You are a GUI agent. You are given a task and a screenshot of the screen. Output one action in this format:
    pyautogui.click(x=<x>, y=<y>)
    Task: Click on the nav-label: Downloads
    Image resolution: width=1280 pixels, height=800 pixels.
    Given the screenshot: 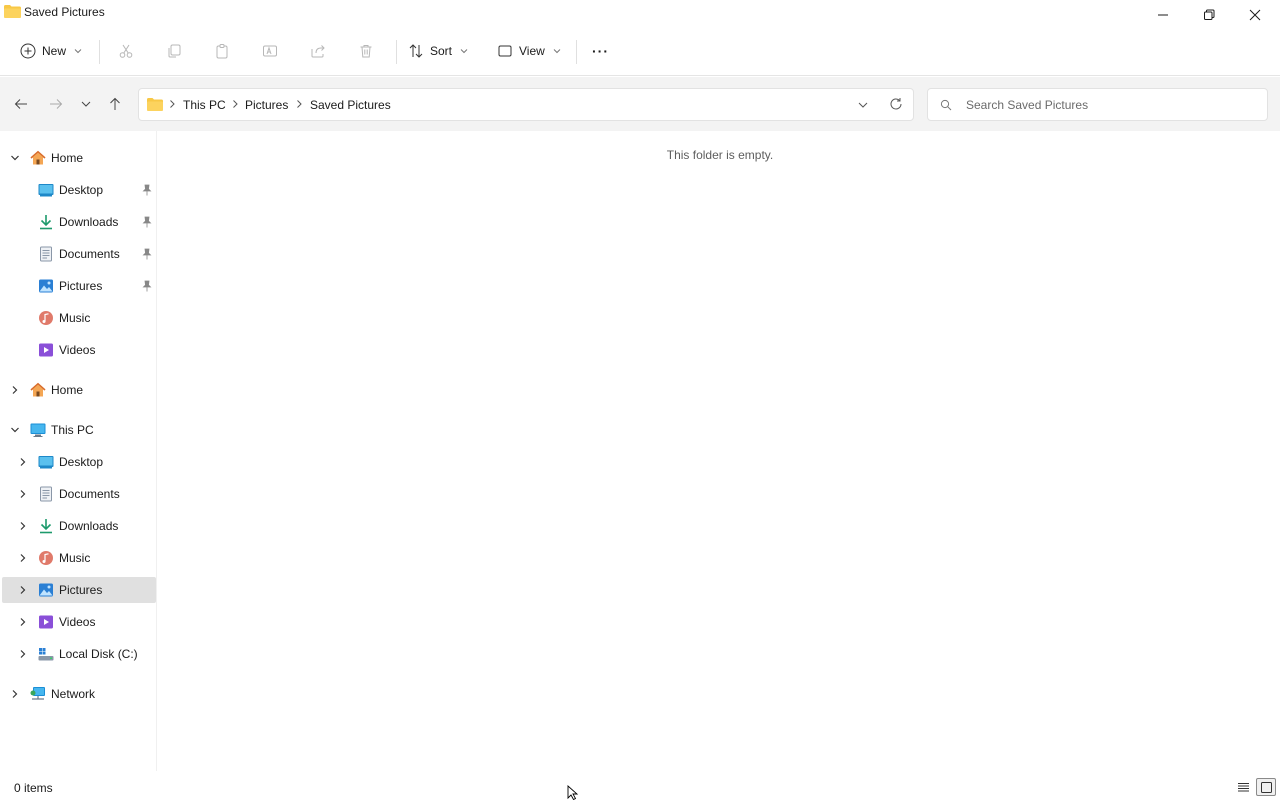 What is the action you would take?
    pyautogui.click(x=89, y=526)
    